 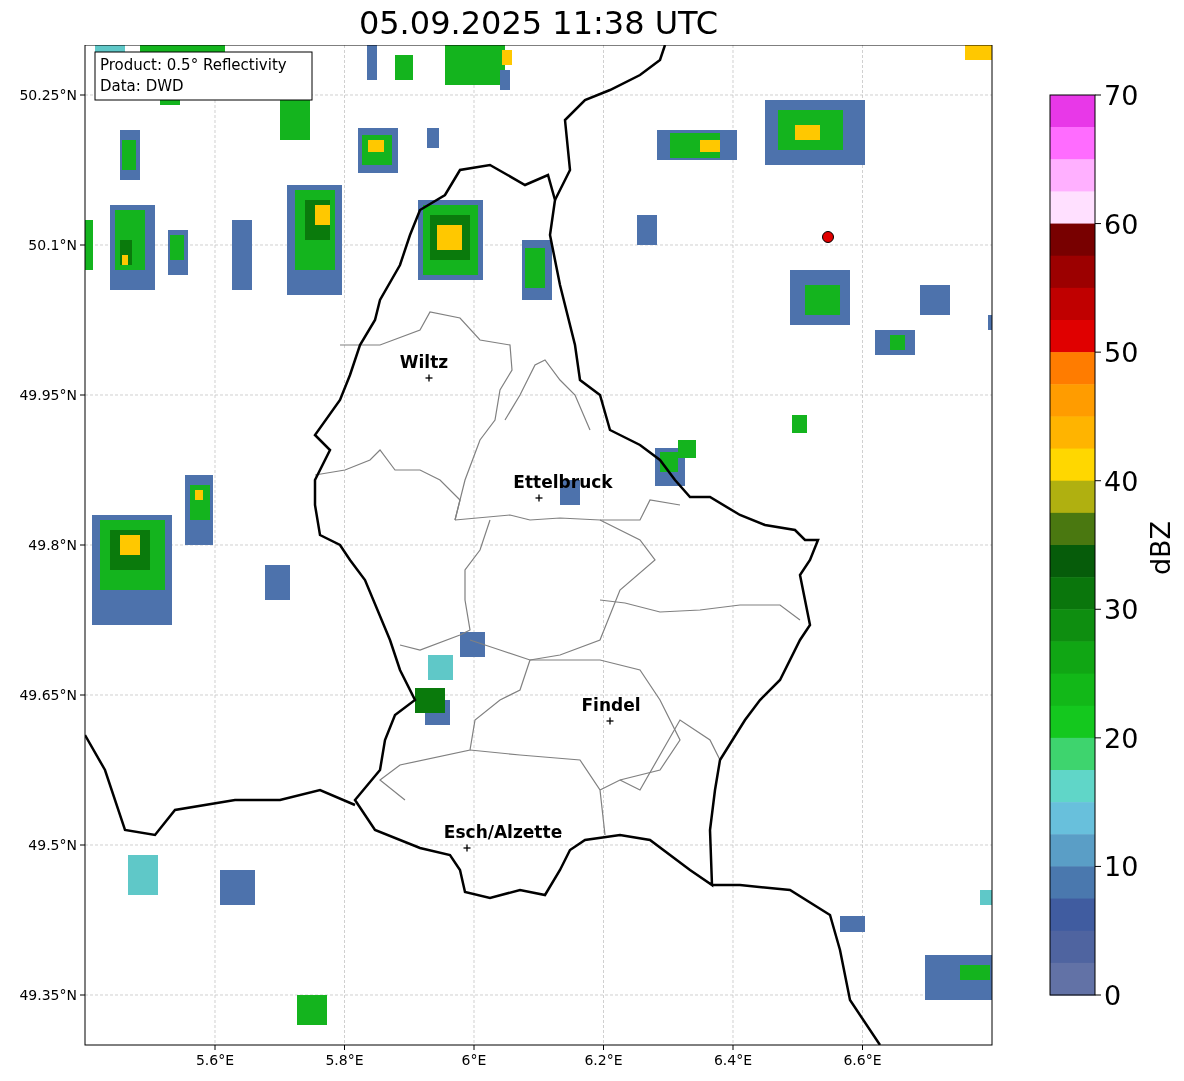 I want to click on colorbar-tick-label: 60, so click(x=1121, y=224).